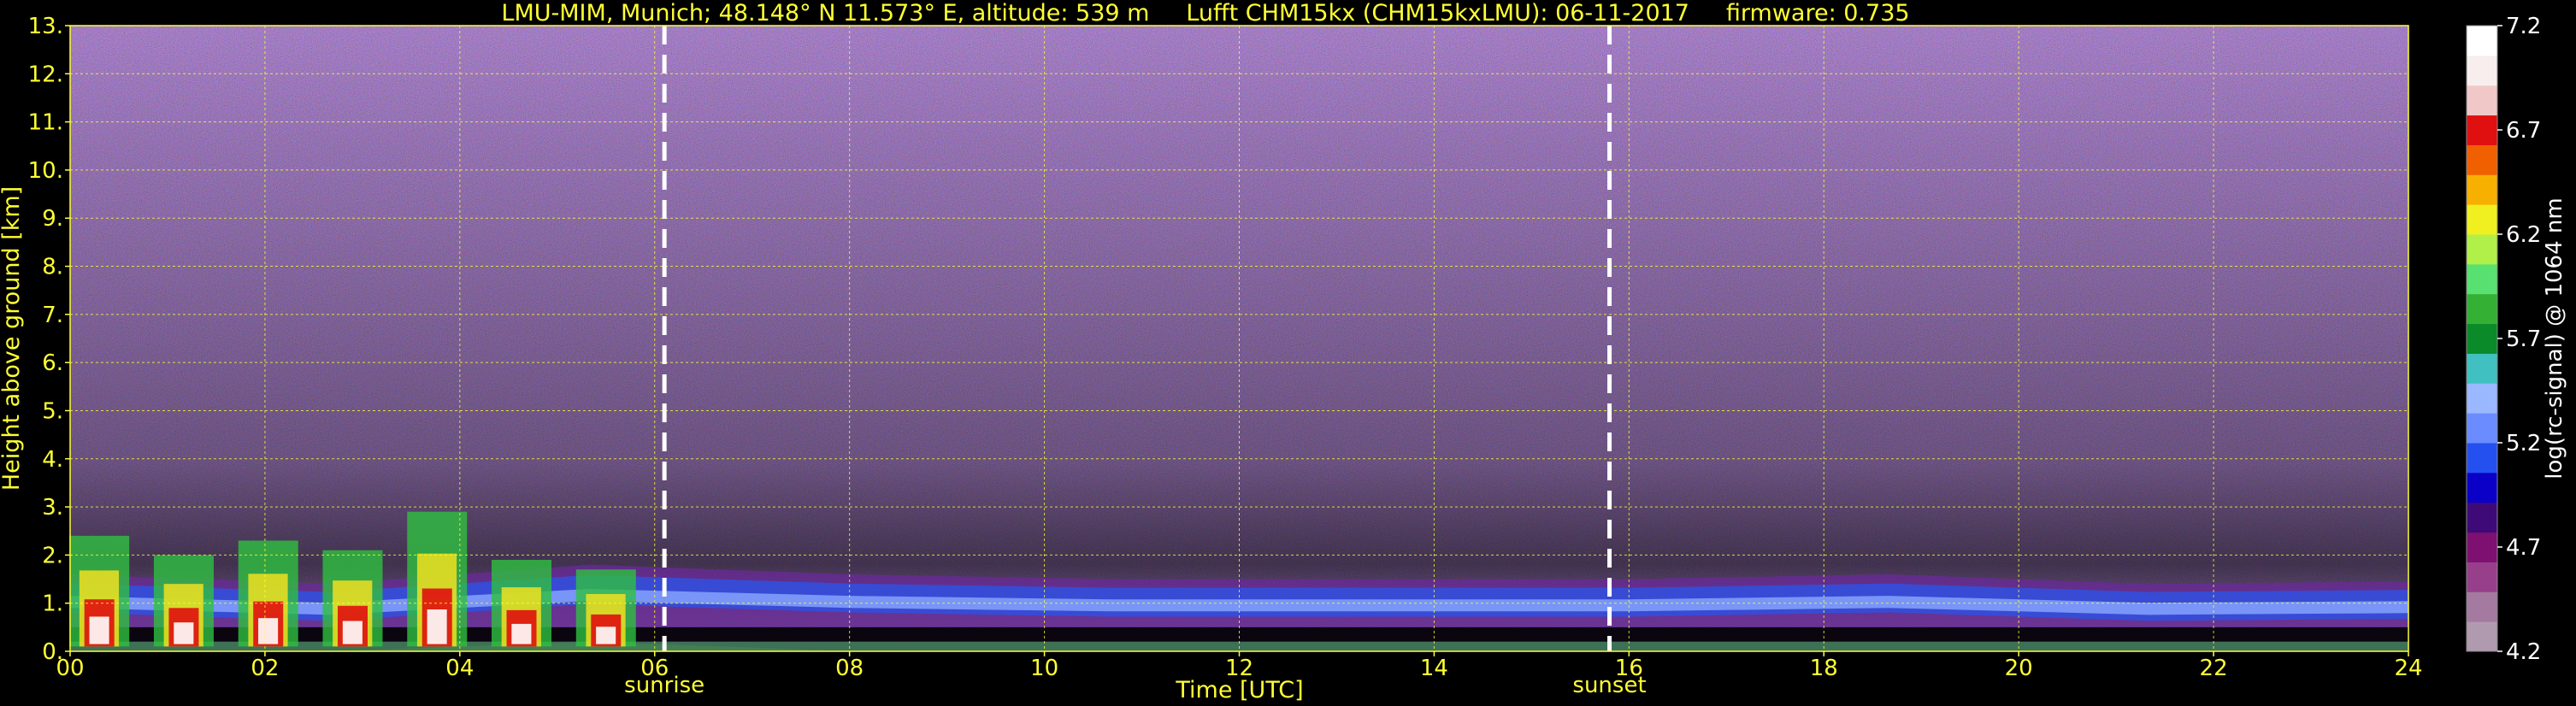 Image resolution: width=2576 pixels, height=706 pixels. I want to click on colorbar-label: log(rc-signal) @ 1064 nm, so click(2554, 338).